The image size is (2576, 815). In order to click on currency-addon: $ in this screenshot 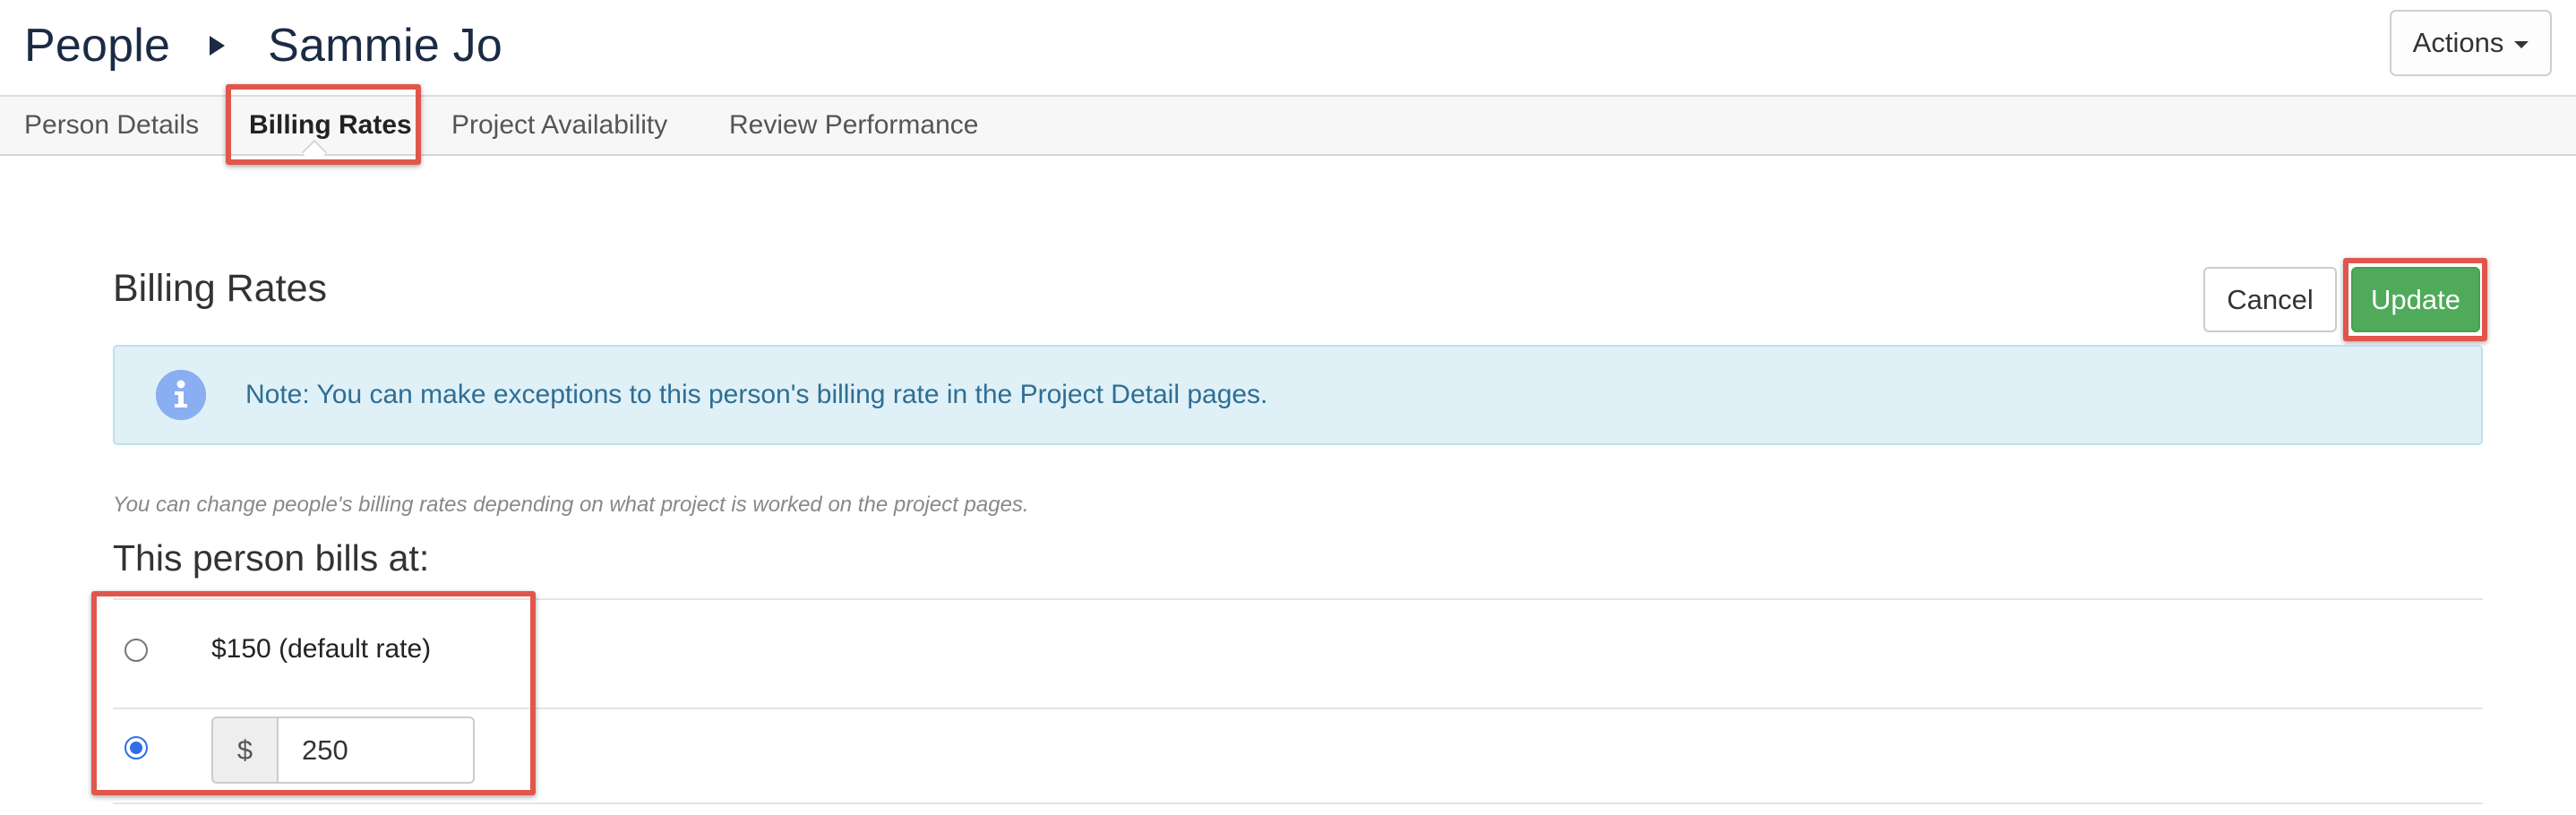, I will do `click(245, 750)`.